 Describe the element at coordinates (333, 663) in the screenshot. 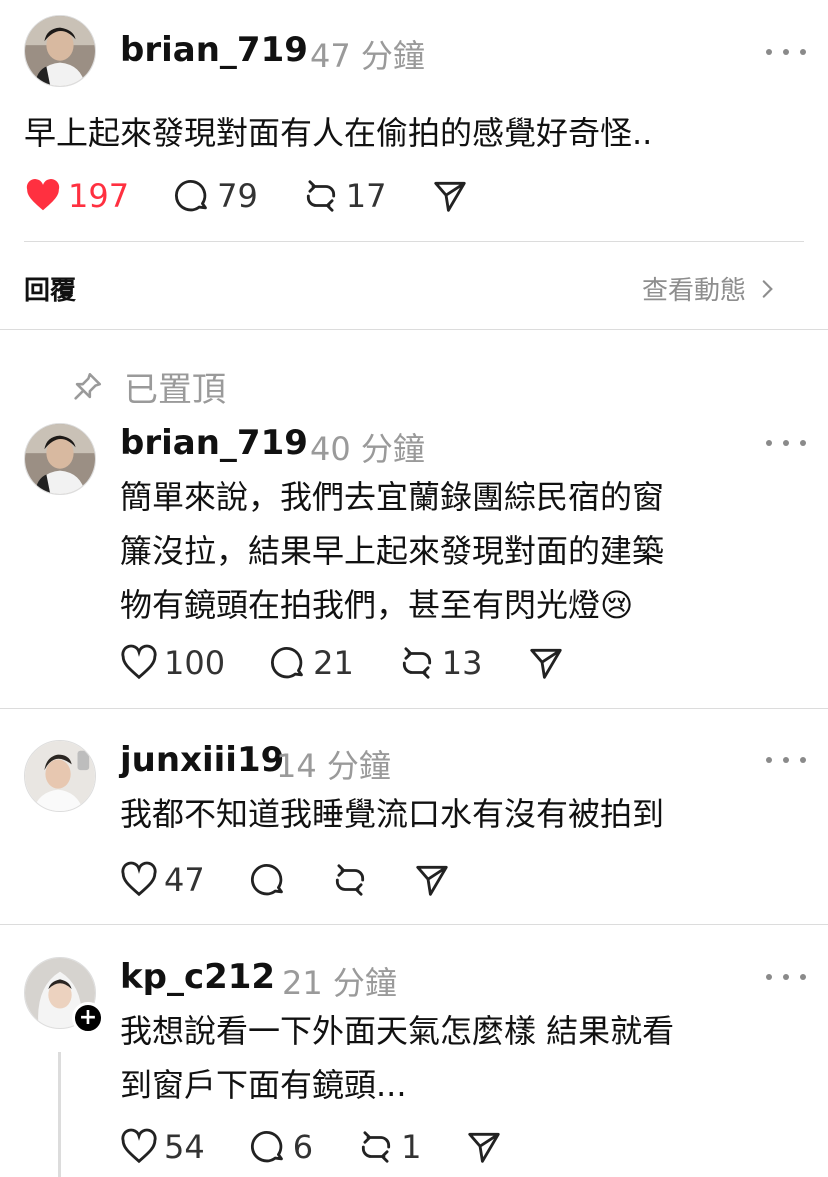

I see `comment-count: 21` at that location.